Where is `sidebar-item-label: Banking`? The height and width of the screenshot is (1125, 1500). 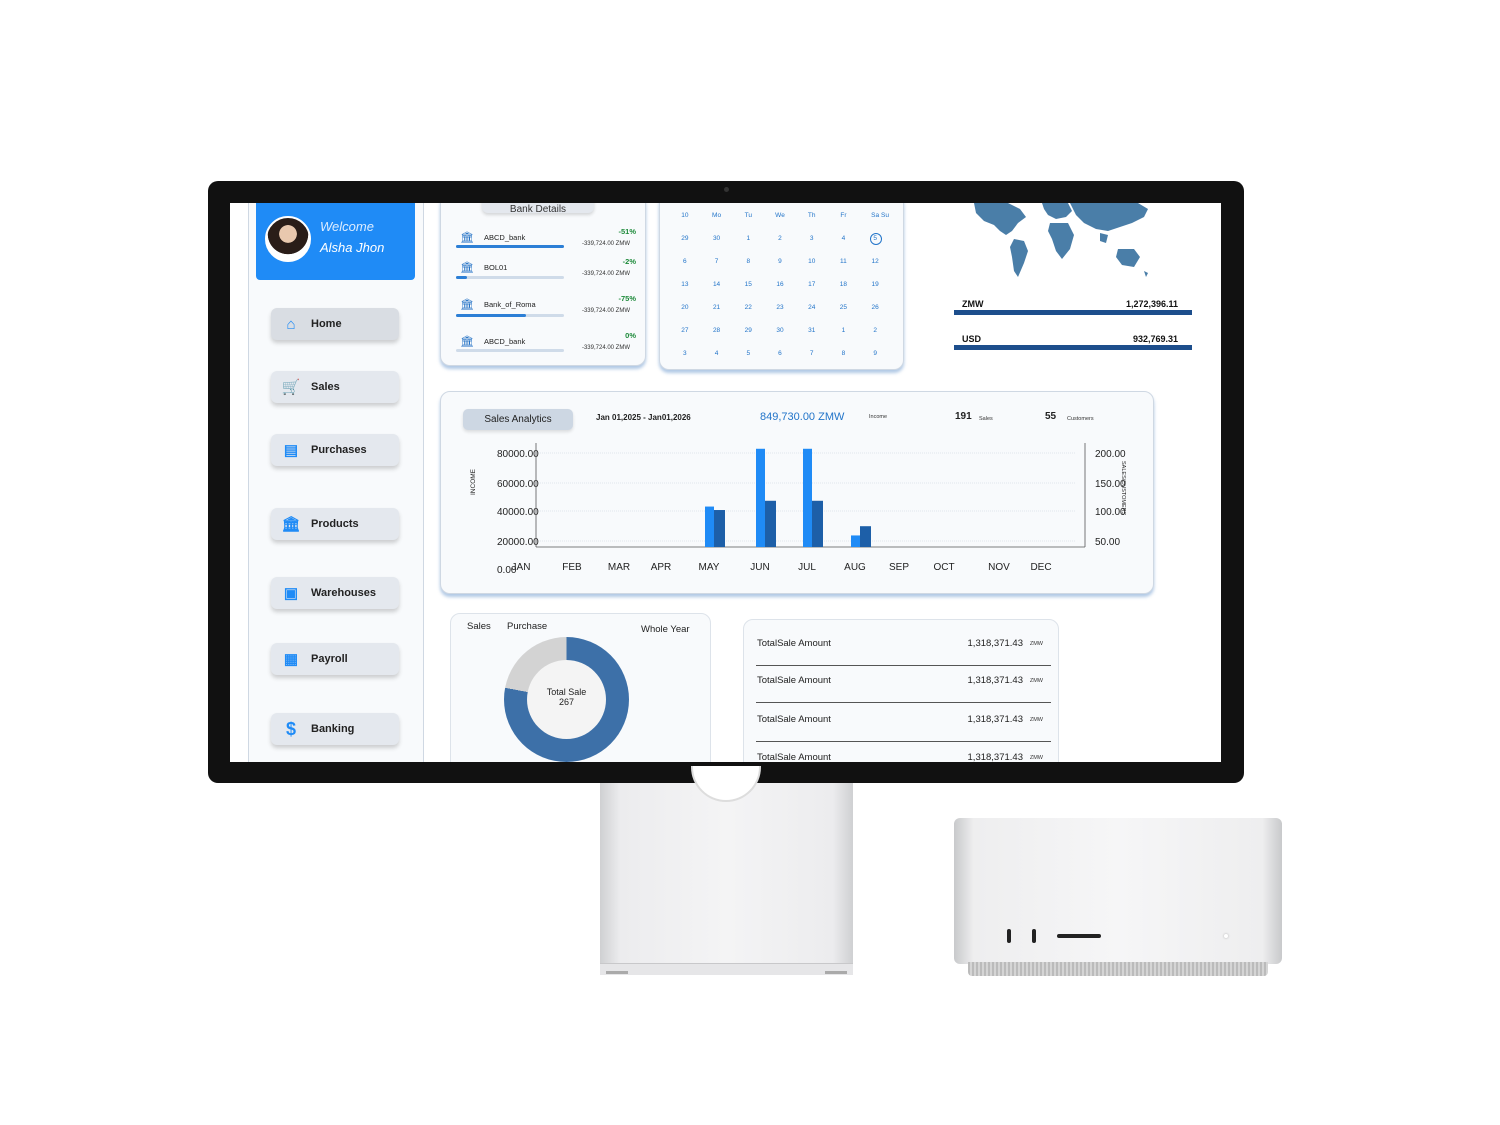
sidebar-item-label: Banking is located at coordinates (333, 729).